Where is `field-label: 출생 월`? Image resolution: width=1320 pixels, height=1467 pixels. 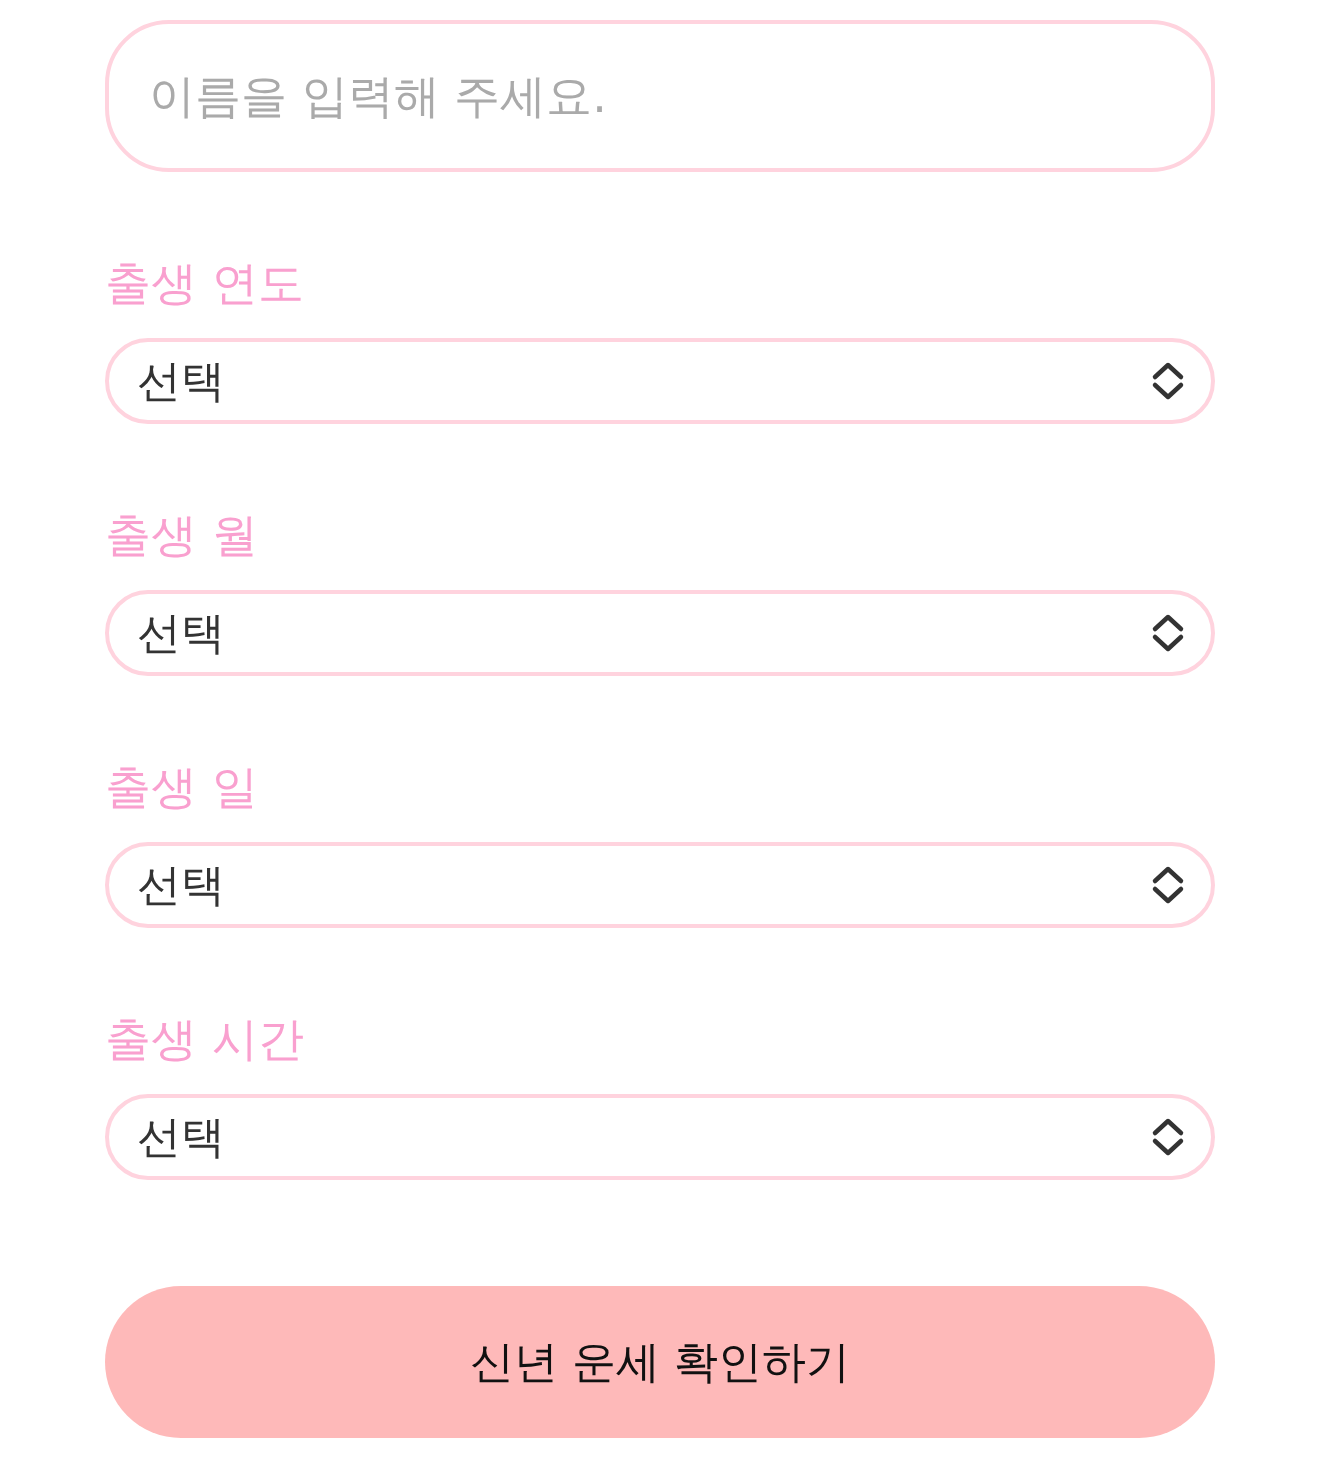 field-label: 출생 월 is located at coordinates (181, 535).